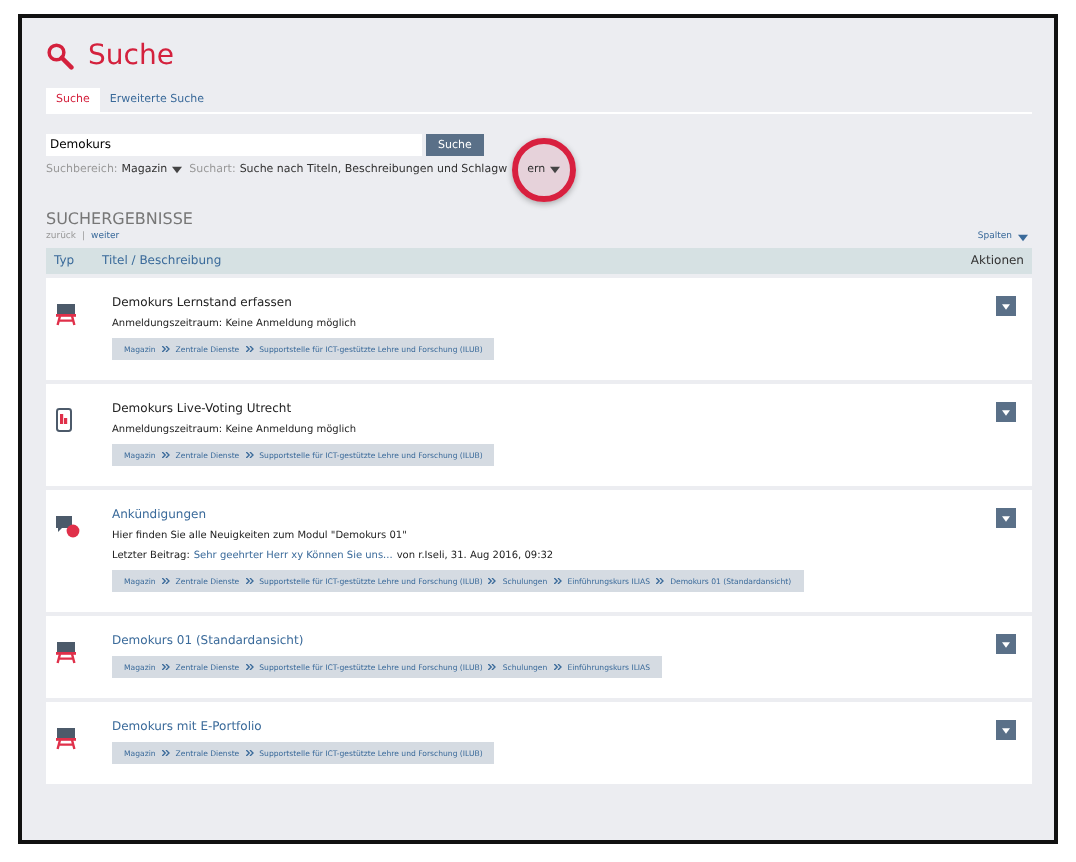 The image size is (1076, 862). I want to click on phone-icon, so click(64, 420).